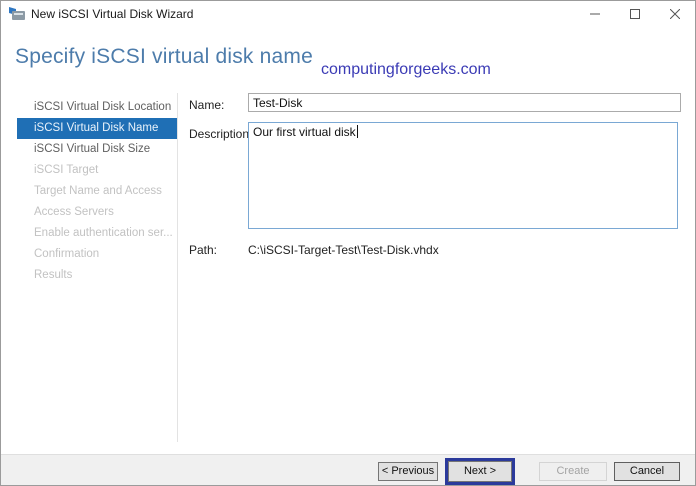 Image resolution: width=696 pixels, height=486 pixels. I want to click on watermark-text: computingforgeeks.com, so click(406, 69).